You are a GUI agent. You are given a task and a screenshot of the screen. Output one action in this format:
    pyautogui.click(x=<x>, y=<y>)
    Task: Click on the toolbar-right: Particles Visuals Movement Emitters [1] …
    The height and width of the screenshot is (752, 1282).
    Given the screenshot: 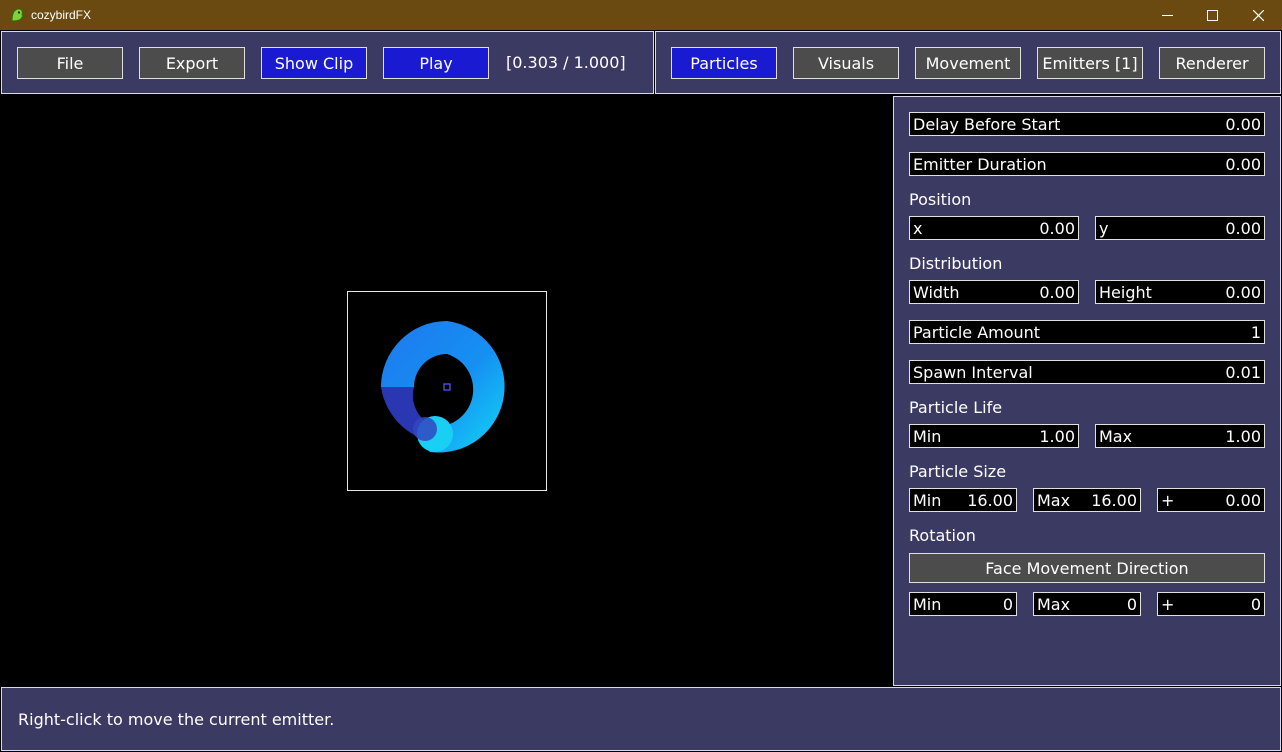 What is the action you would take?
    pyautogui.click(x=968, y=62)
    